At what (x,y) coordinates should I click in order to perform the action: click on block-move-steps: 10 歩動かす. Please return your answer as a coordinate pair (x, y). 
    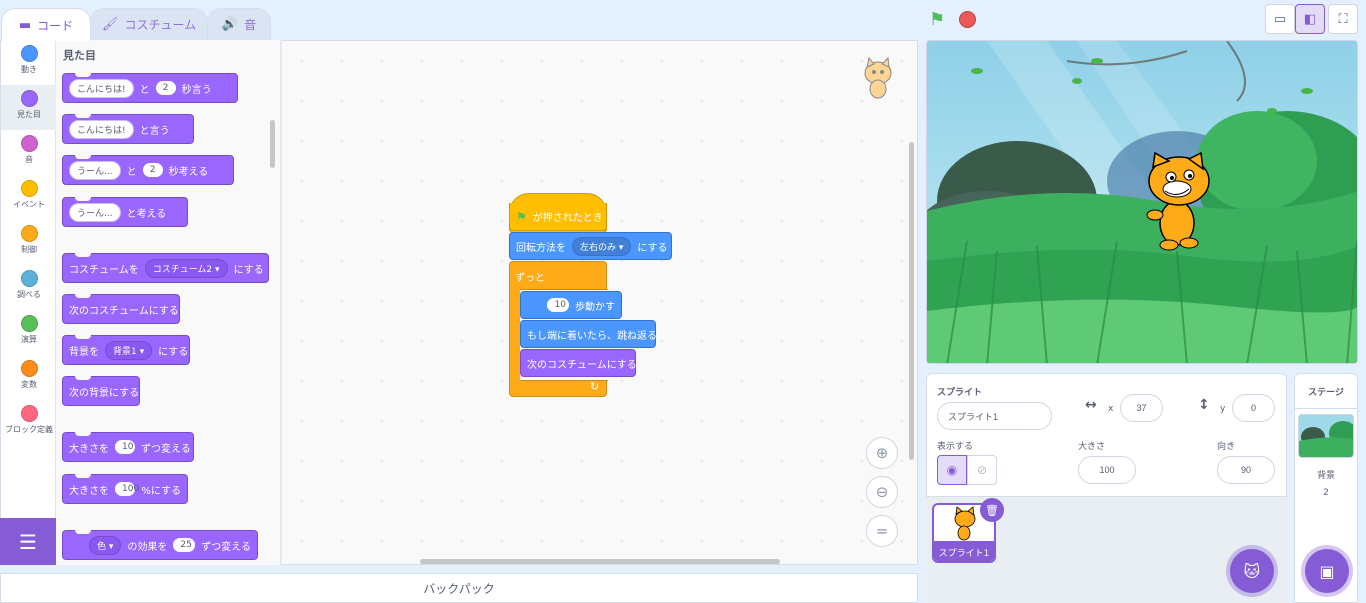
    Looking at the image, I should click on (571, 305).